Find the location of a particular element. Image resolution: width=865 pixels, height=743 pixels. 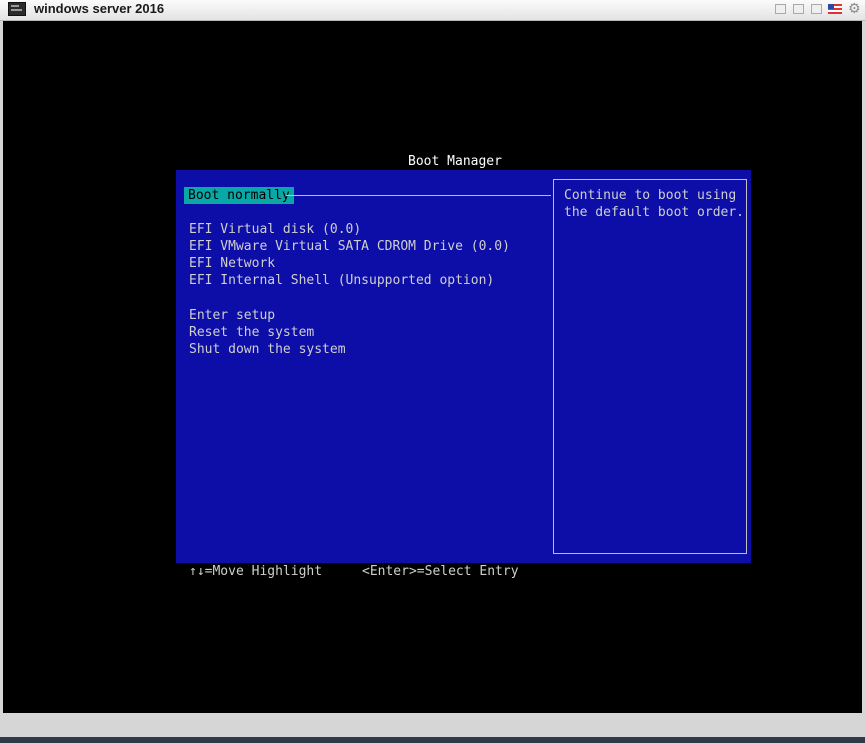

menu-enter-setup: Enter setup is located at coordinates (232, 315).